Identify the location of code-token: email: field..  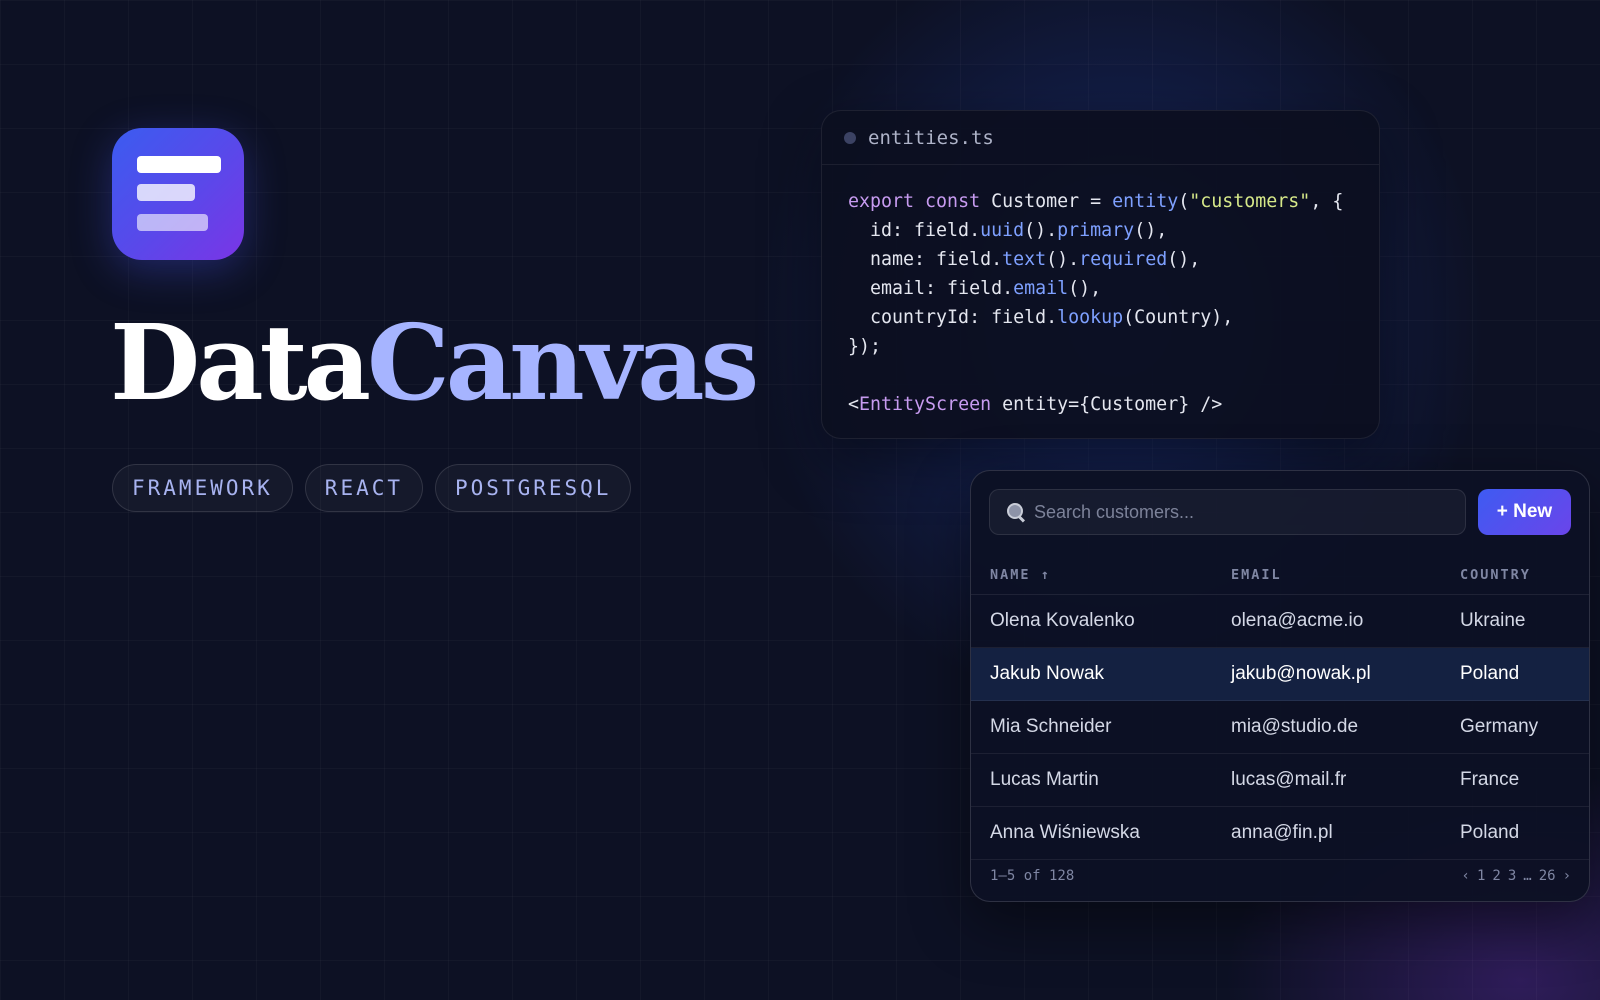
(931, 288).